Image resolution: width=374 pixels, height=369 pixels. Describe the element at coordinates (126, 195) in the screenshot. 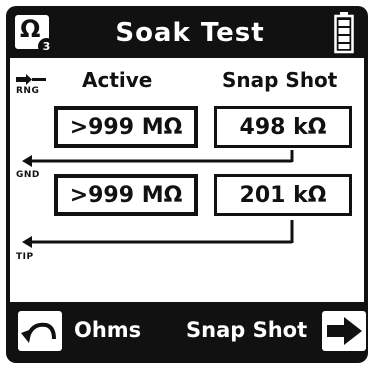

I see `ground-tip-active-reading: >999 MΩ` at that location.